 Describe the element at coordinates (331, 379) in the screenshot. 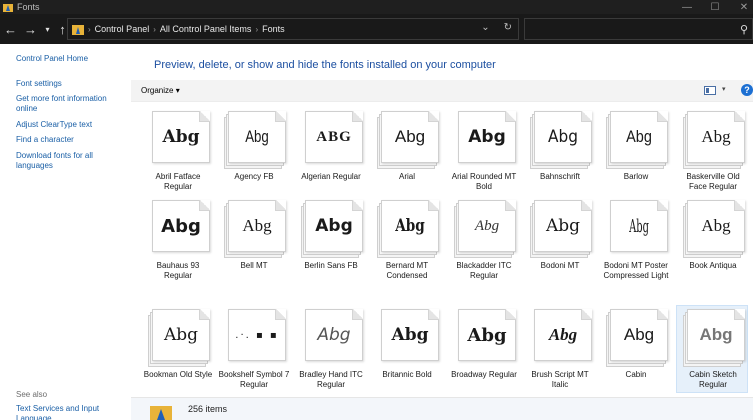

I see `font-label: Bradley Hand ITC Regular` at that location.